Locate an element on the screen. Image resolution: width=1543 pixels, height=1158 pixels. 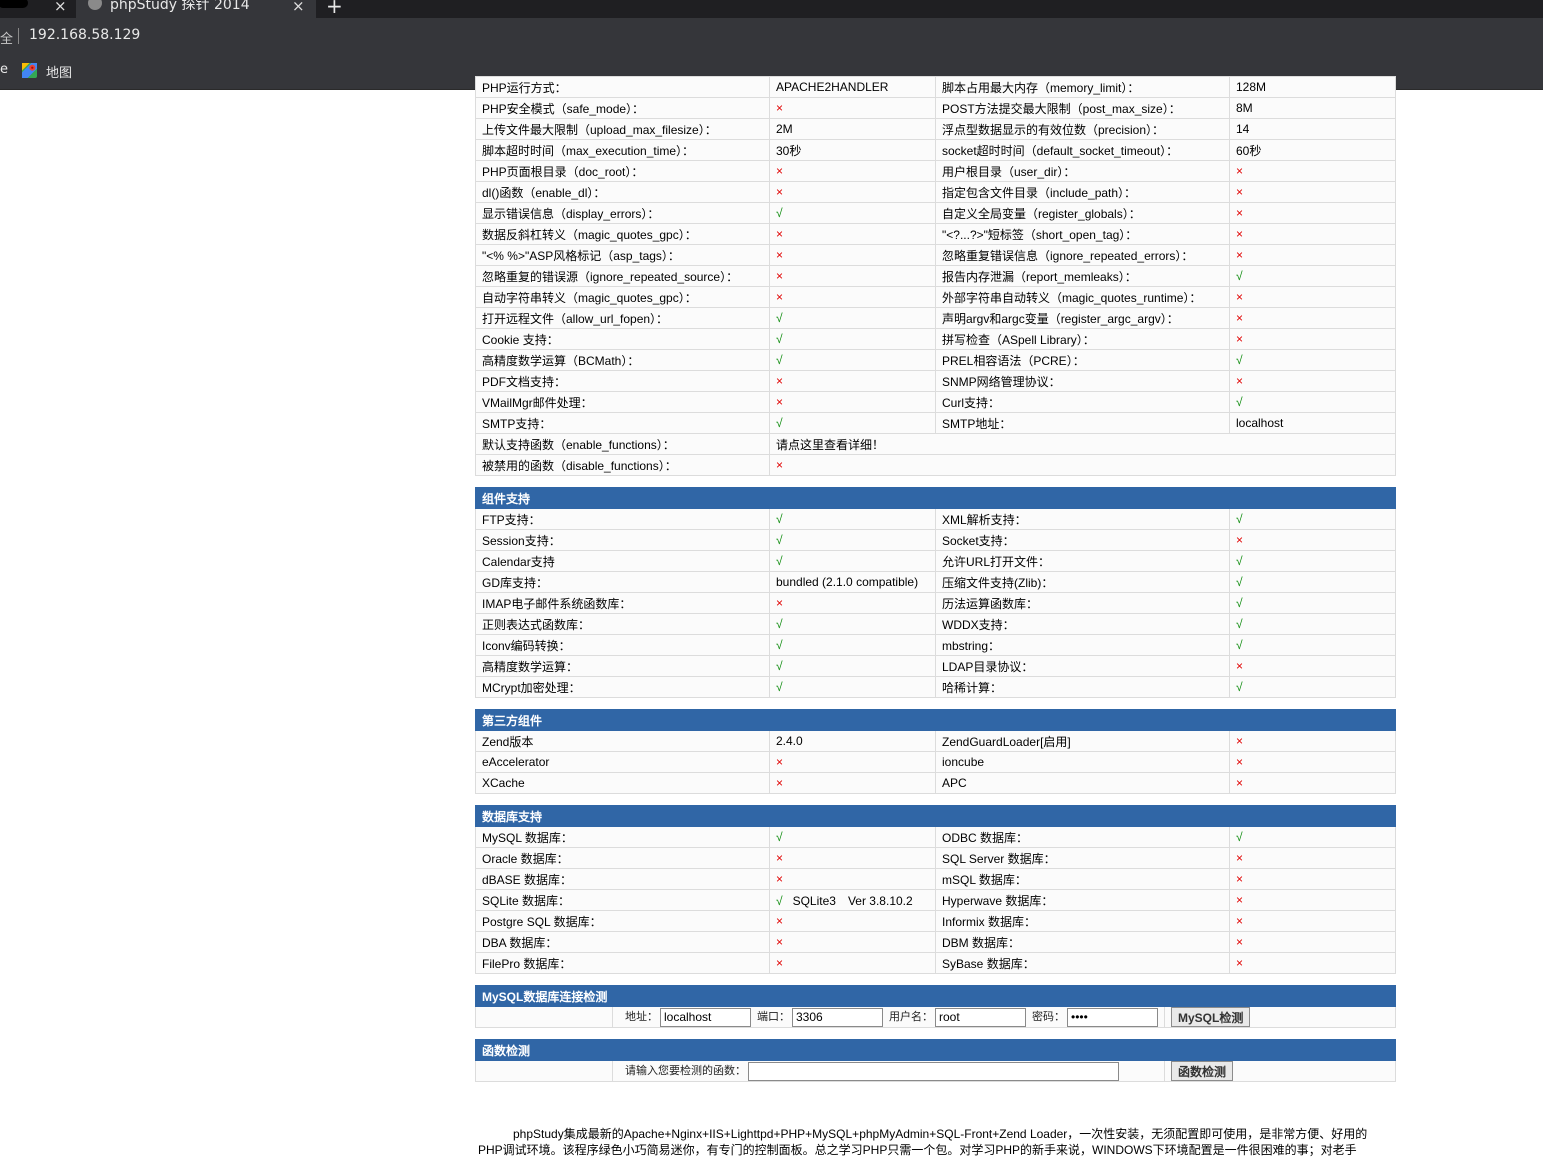
browser-tab-previous: × is located at coordinates (38, 9).